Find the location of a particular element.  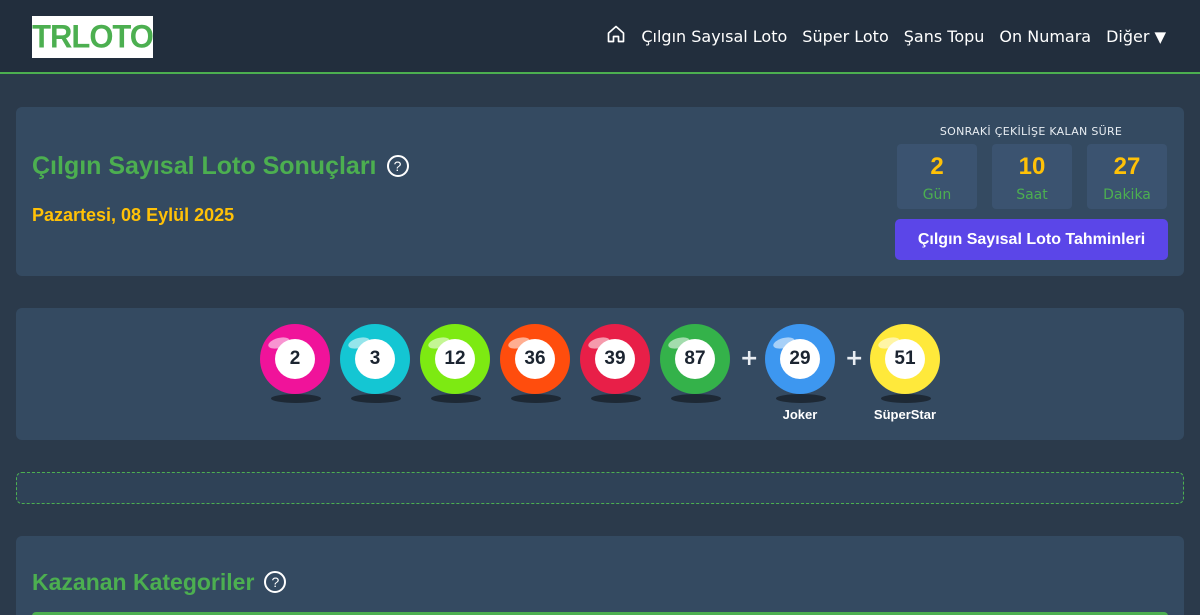

ad-placeholder is located at coordinates (600, 488).